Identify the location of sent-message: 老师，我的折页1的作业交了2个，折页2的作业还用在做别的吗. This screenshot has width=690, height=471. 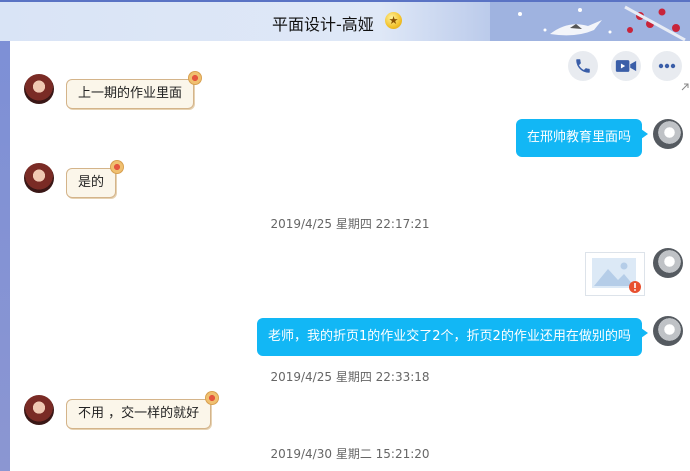
(452, 337).